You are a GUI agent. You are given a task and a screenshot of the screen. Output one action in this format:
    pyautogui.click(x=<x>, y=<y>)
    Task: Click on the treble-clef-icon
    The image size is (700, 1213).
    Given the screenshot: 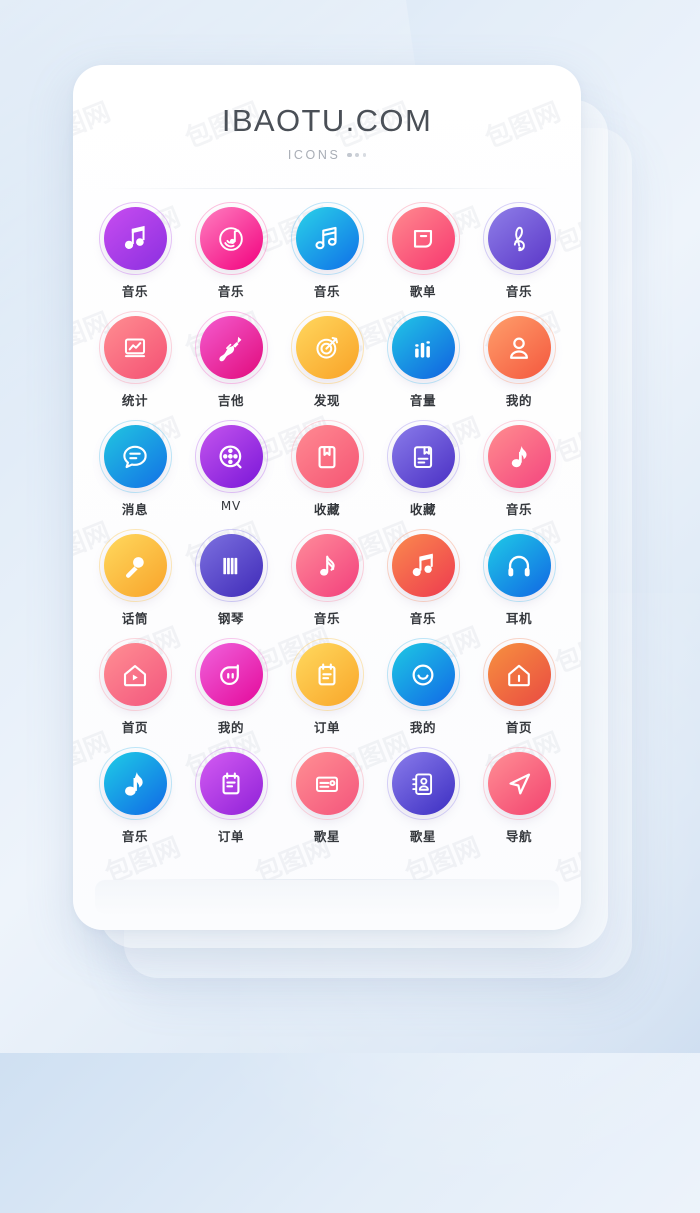 What is the action you would take?
    pyautogui.click(x=519, y=238)
    